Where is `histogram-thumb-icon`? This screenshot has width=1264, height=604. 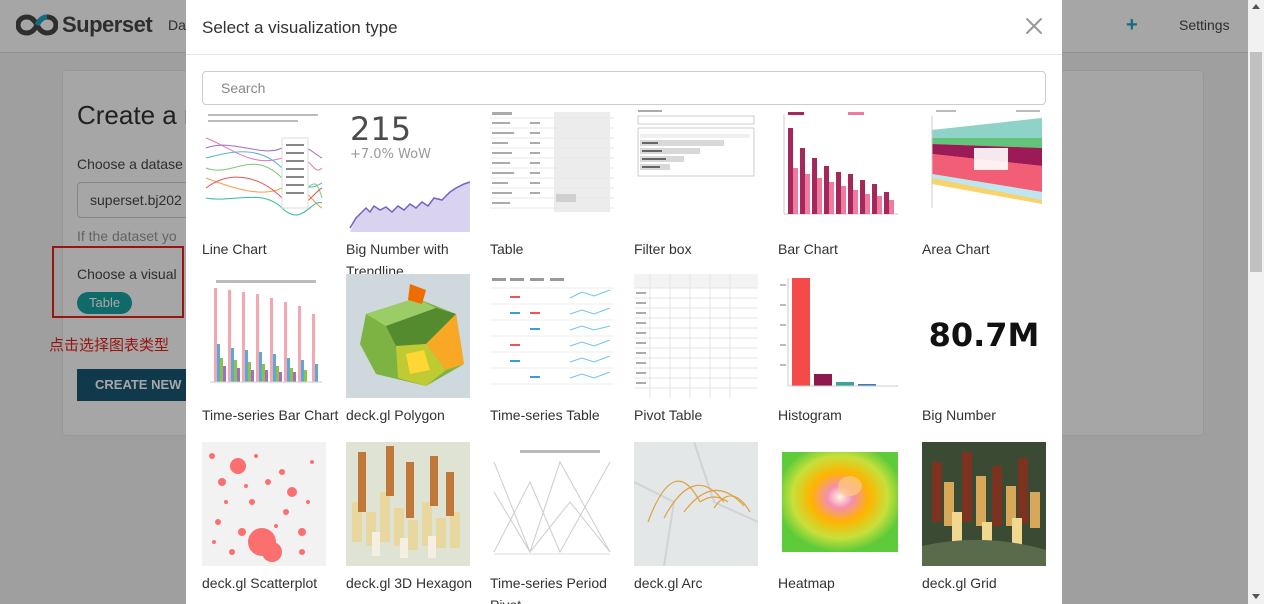 histogram-thumb-icon is located at coordinates (840, 336).